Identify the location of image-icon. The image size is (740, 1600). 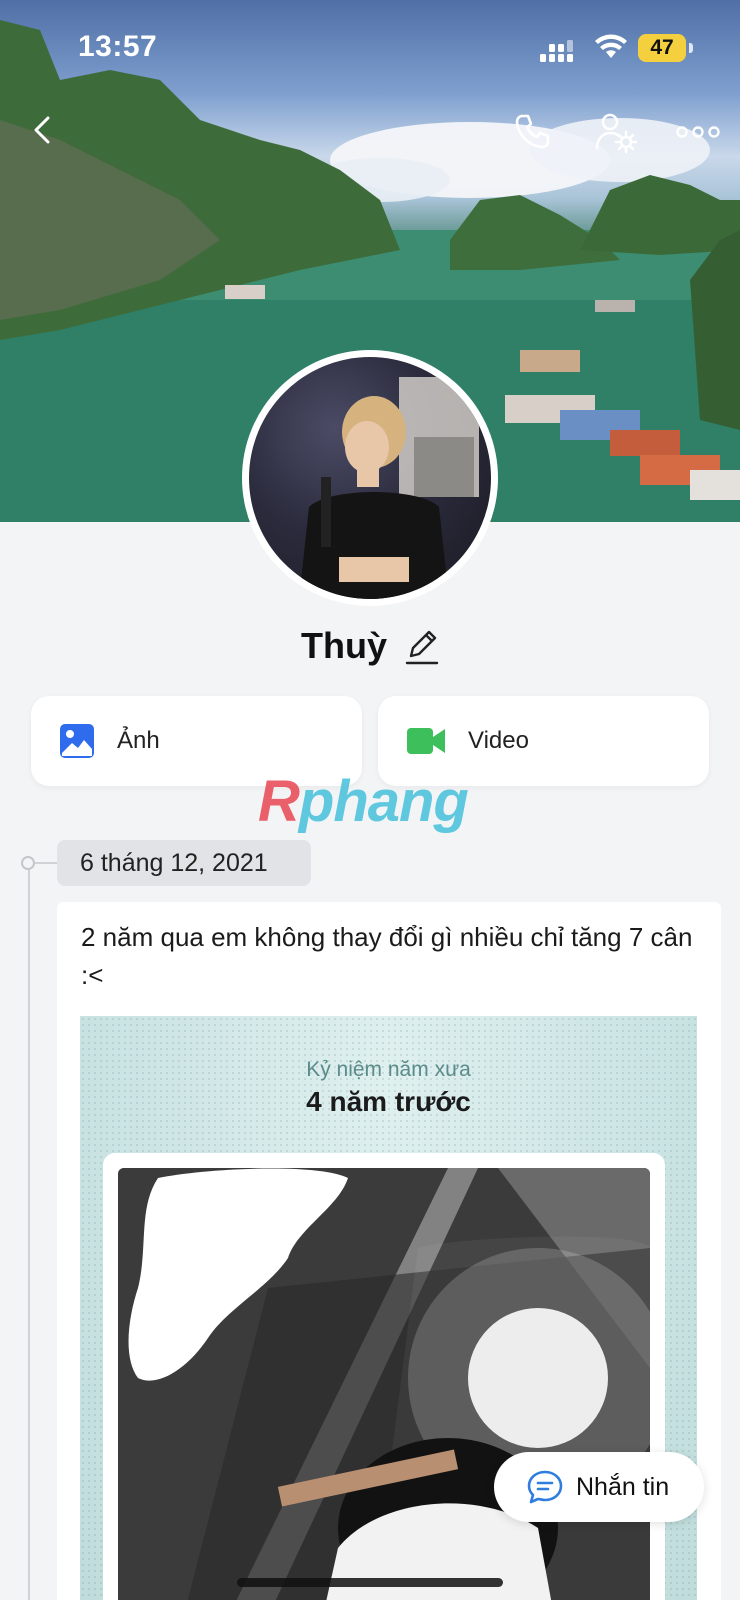
(77, 741).